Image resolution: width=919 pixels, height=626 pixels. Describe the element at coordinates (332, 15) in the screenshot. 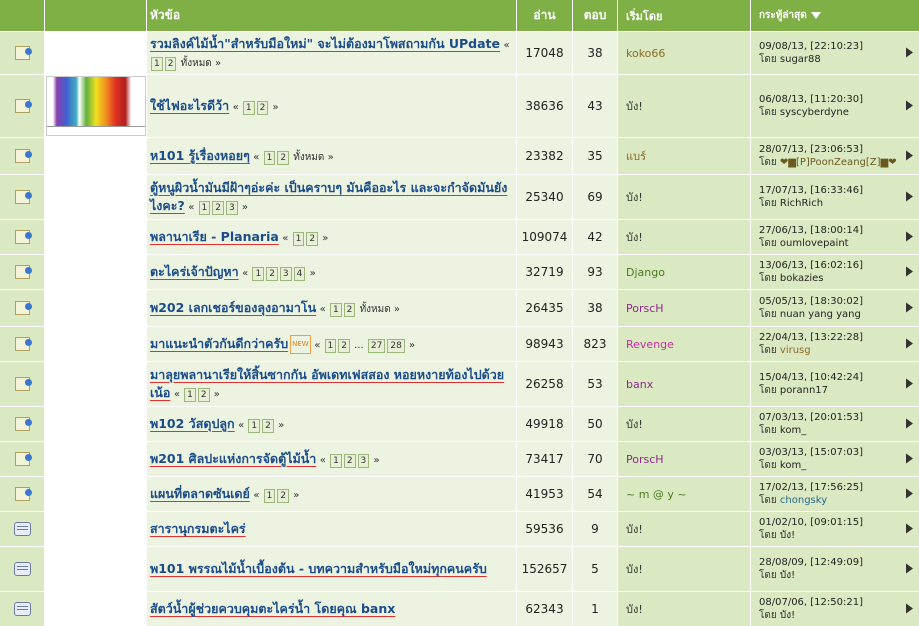

I see `header-topic: หัวข้อ` at that location.